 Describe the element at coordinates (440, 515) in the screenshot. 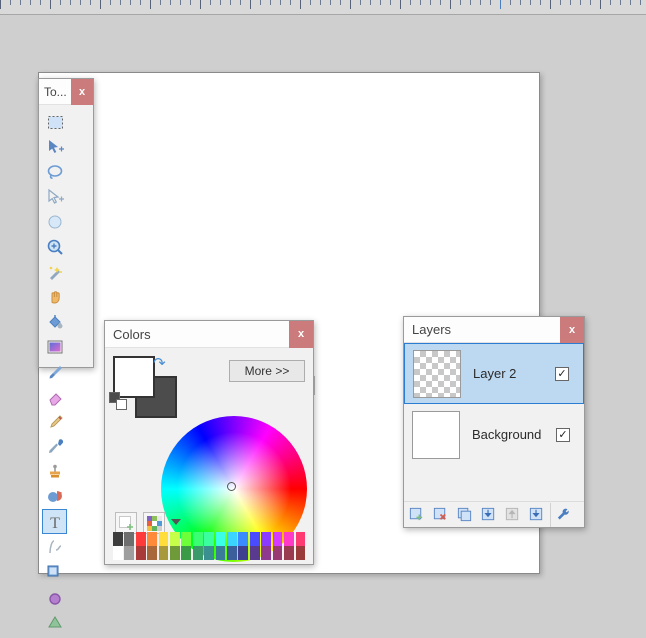

I see `delete-layer-button` at that location.